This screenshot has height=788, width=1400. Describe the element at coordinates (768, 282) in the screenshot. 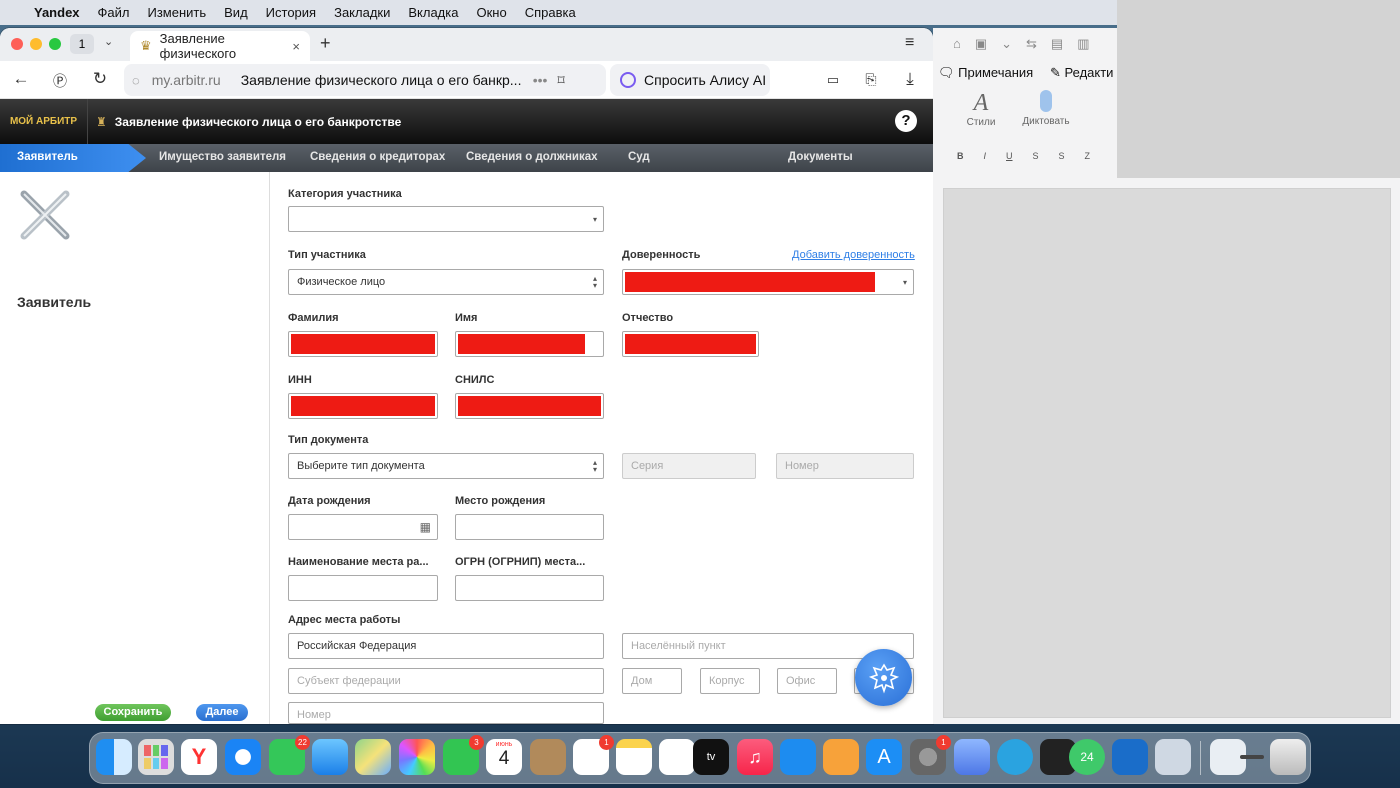

I see `power-of-attorney-select: ▾` at that location.